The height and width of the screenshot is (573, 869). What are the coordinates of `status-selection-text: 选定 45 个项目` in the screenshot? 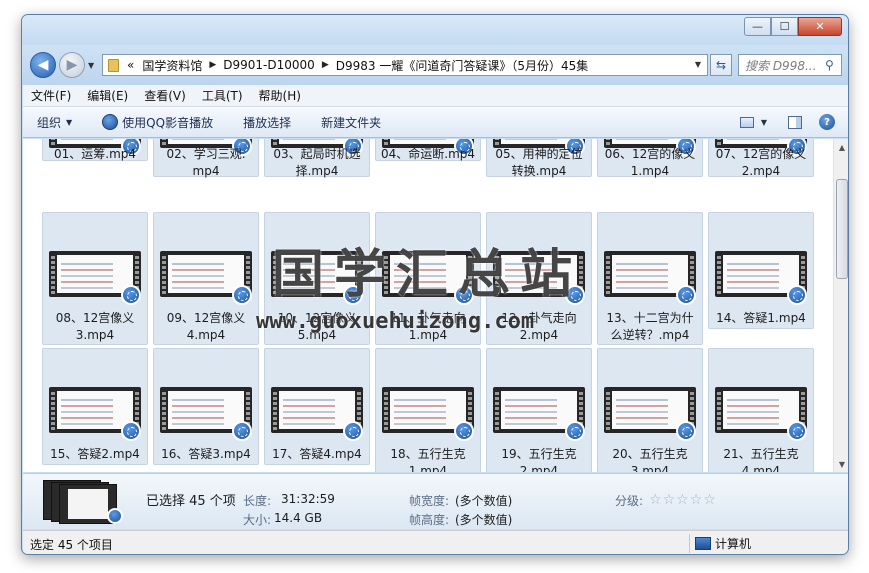 It's located at (71, 545).